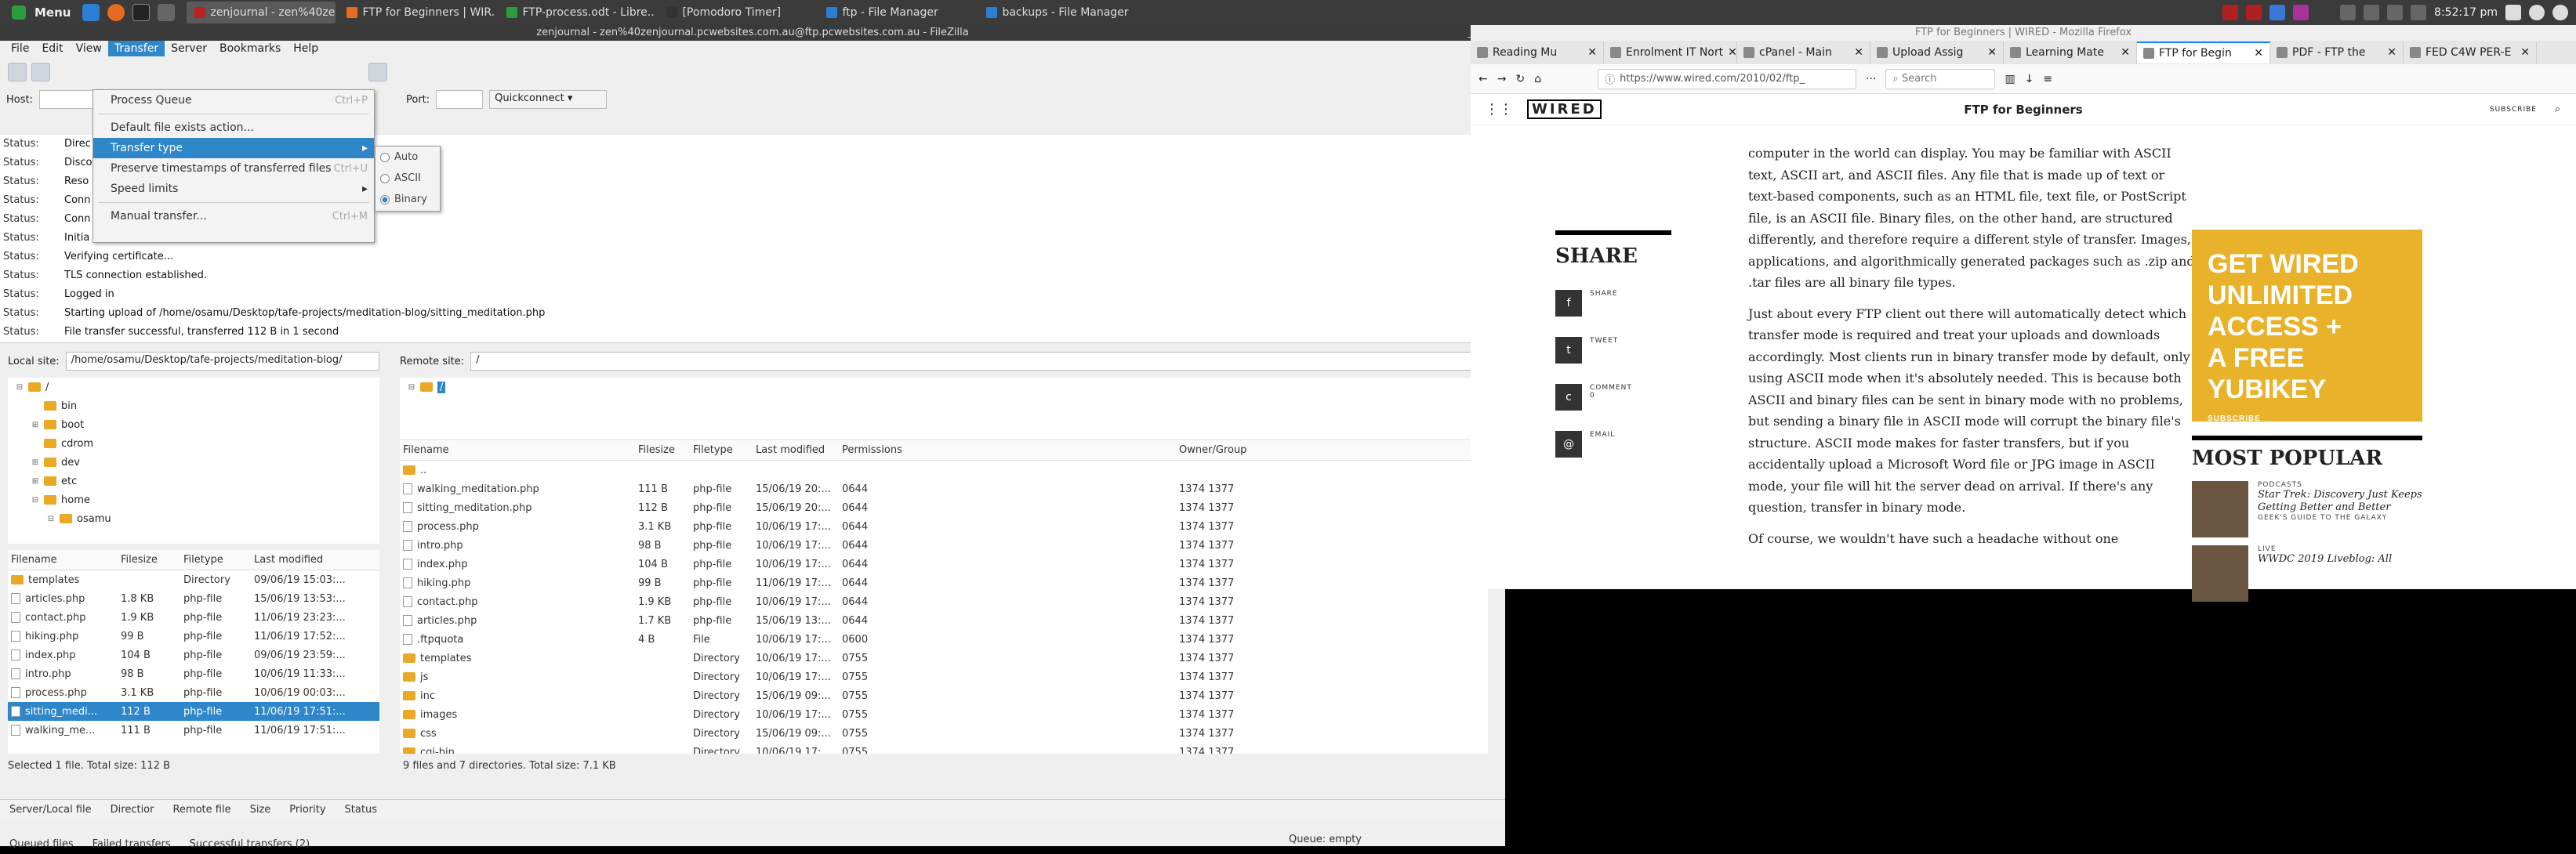 The height and width of the screenshot is (854, 2576). I want to click on shield-icon, so click(2372, 12).